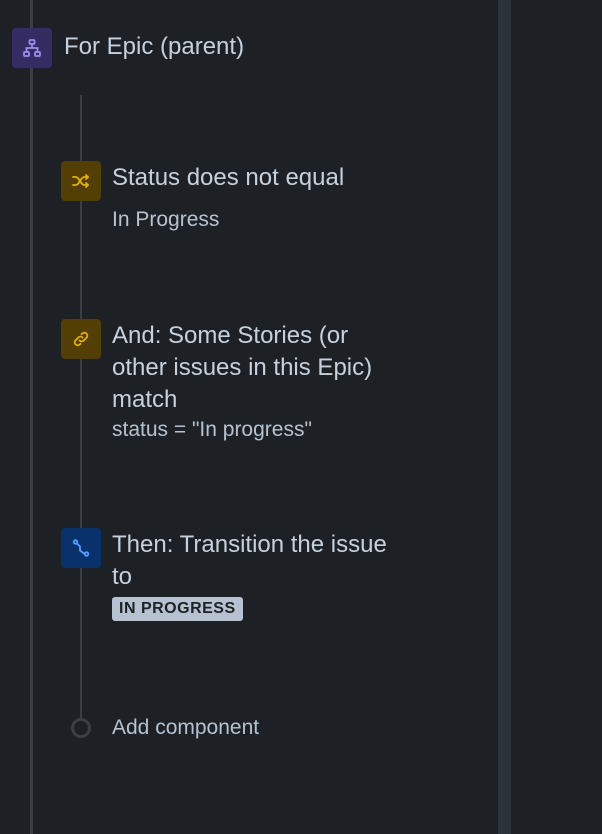 This screenshot has width=602, height=834. I want to click on transition-icon, so click(81, 548).